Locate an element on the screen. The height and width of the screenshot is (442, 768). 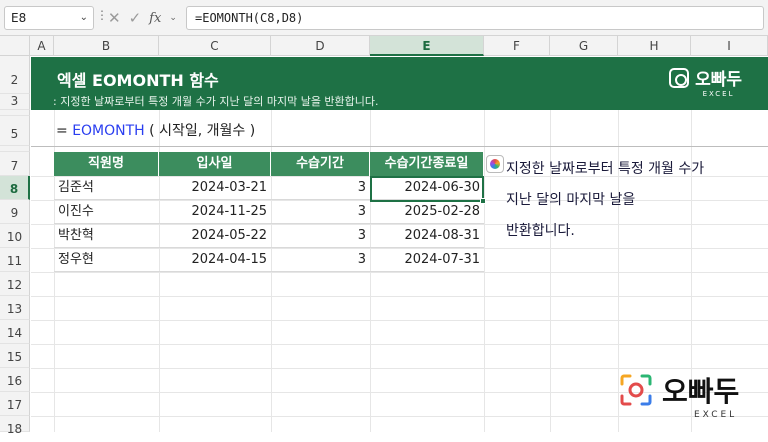
cancel-icon: ✕ is located at coordinates (114, 18).